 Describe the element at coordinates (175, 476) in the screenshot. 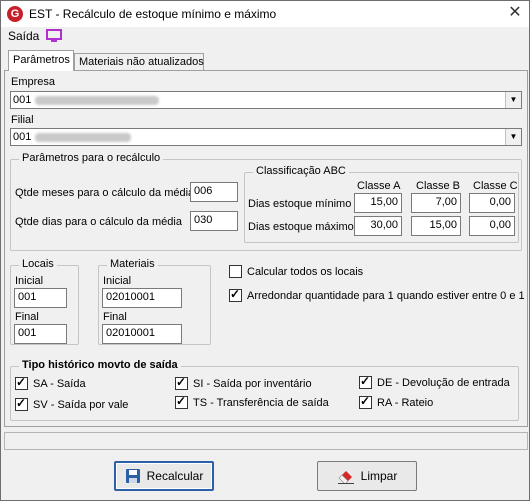

I see `recalcular-label: Recalcular` at that location.